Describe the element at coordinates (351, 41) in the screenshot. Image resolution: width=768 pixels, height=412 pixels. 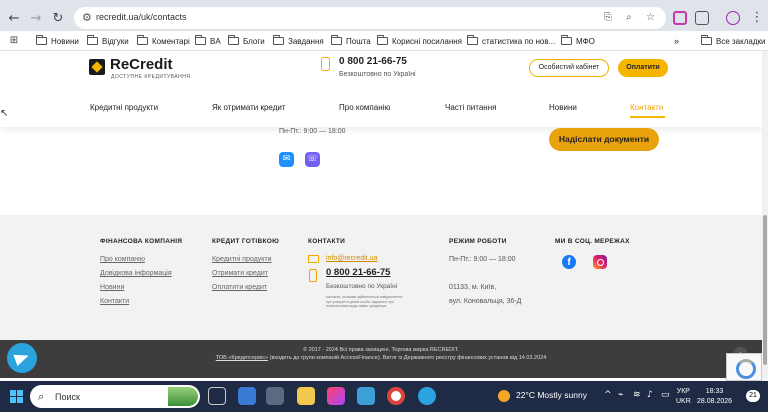
I see `bookmark-item: Пошта` at that location.